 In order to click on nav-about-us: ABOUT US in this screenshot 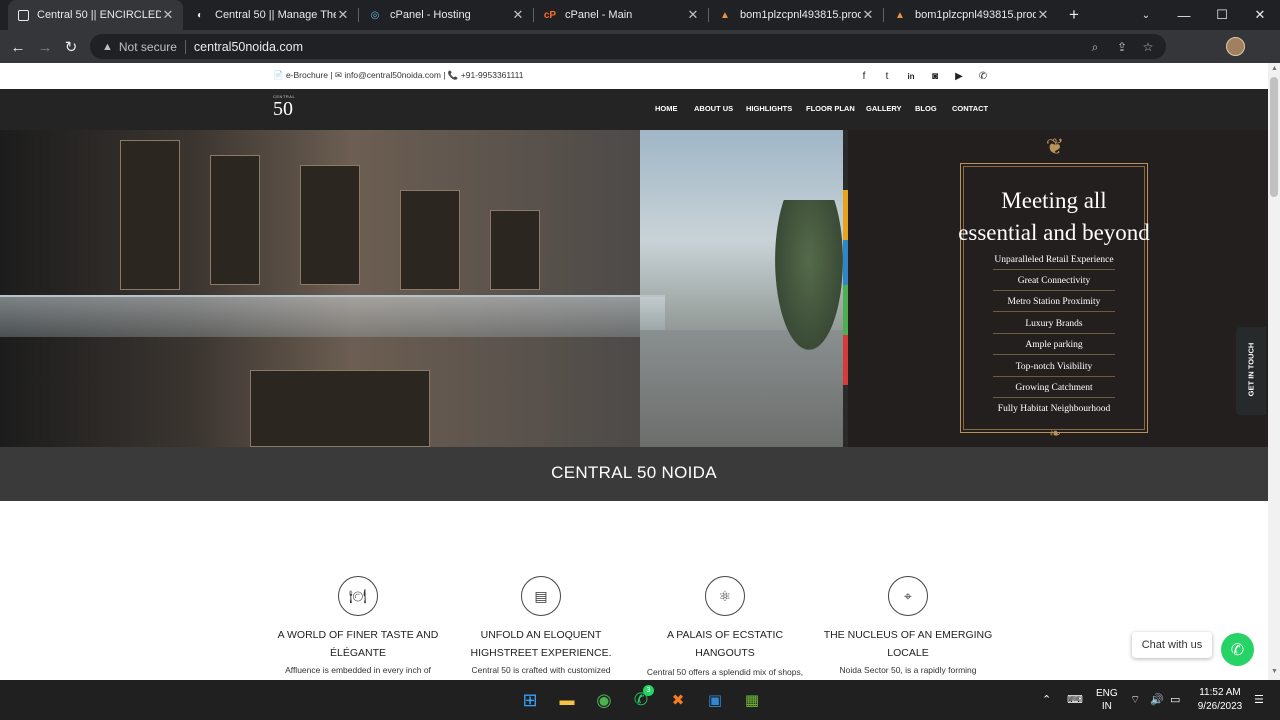, I will do `click(713, 108)`.